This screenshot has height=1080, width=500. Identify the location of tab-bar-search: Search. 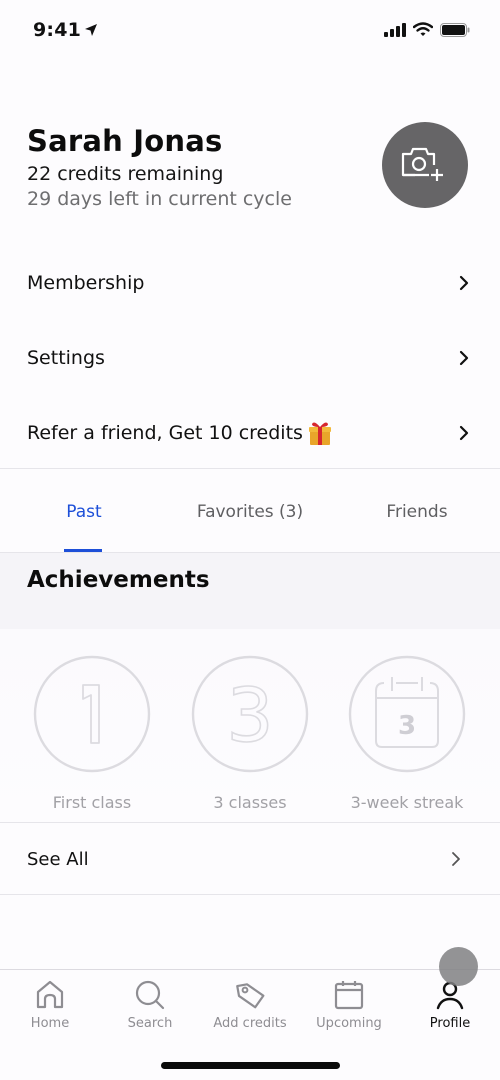
(150, 1004).